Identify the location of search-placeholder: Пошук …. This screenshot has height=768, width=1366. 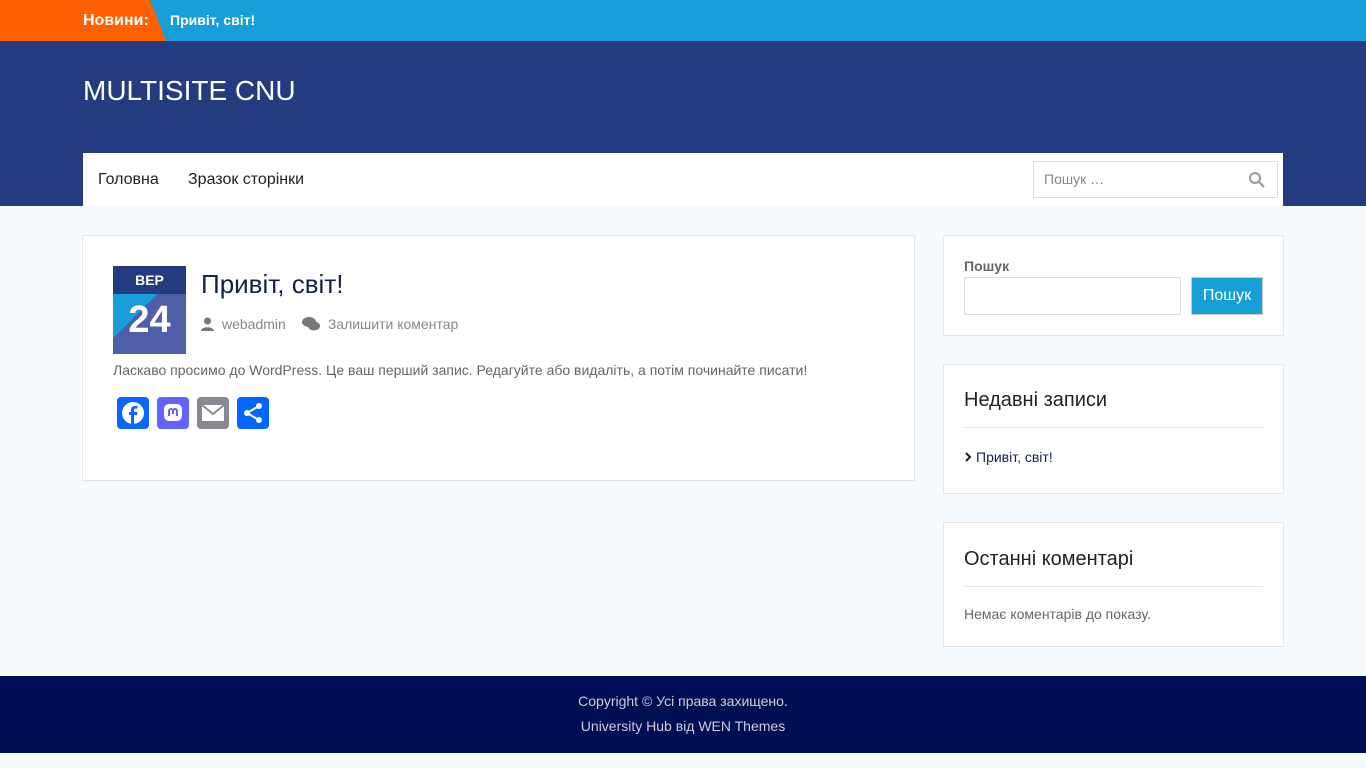
(1074, 179).